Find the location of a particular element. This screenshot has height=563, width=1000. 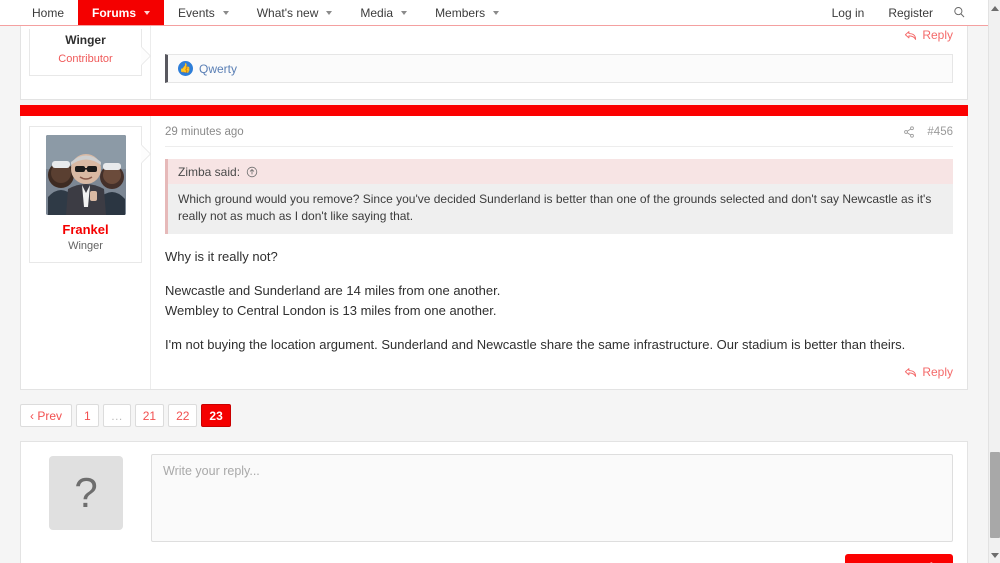

nav-item-label: Home is located at coordinates (48, 12).